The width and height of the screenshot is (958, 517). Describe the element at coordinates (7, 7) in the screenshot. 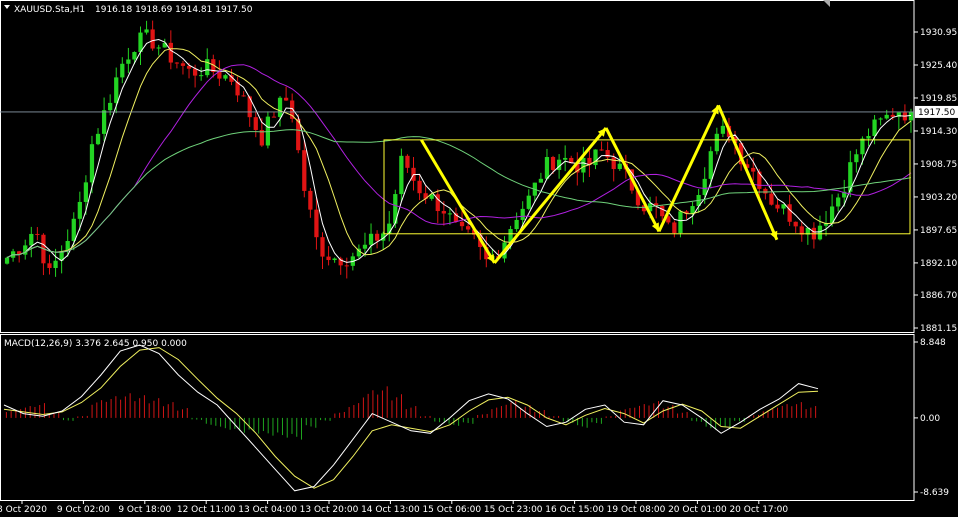

I see `menu-triangle-icon` at that location.